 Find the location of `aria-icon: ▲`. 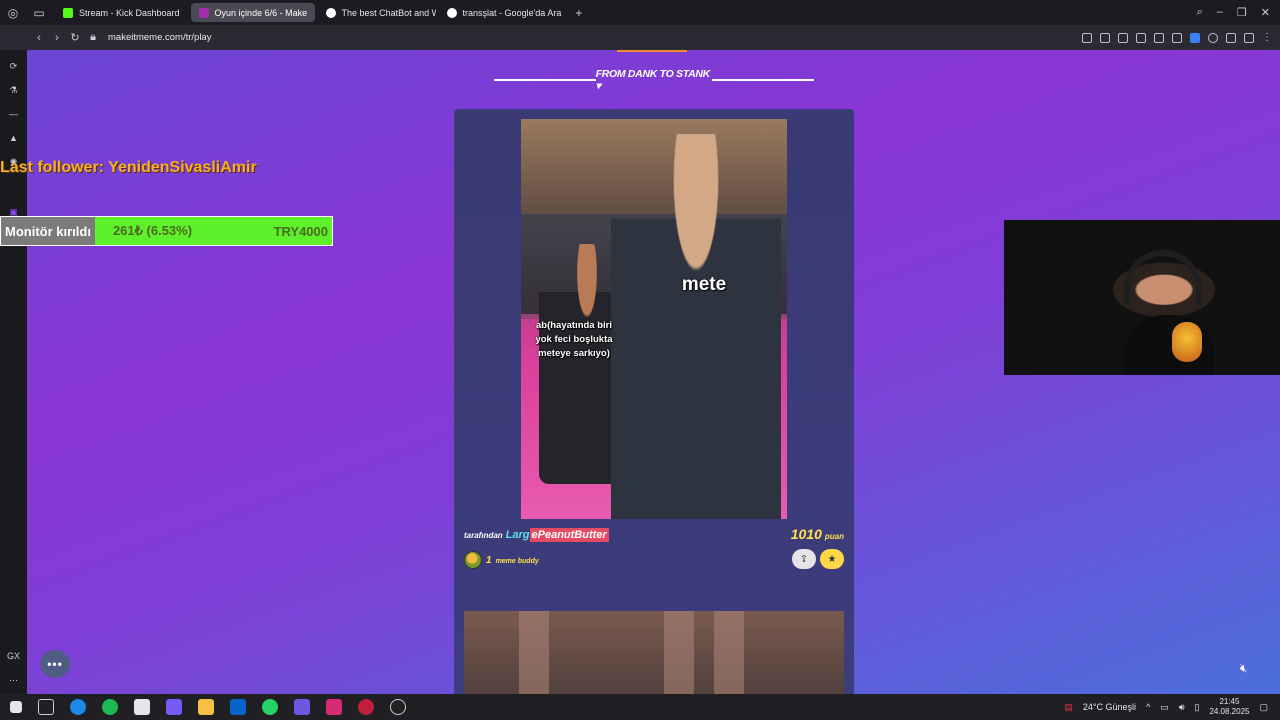

aria-icon: ▲ is located at coordinates (14, 138).